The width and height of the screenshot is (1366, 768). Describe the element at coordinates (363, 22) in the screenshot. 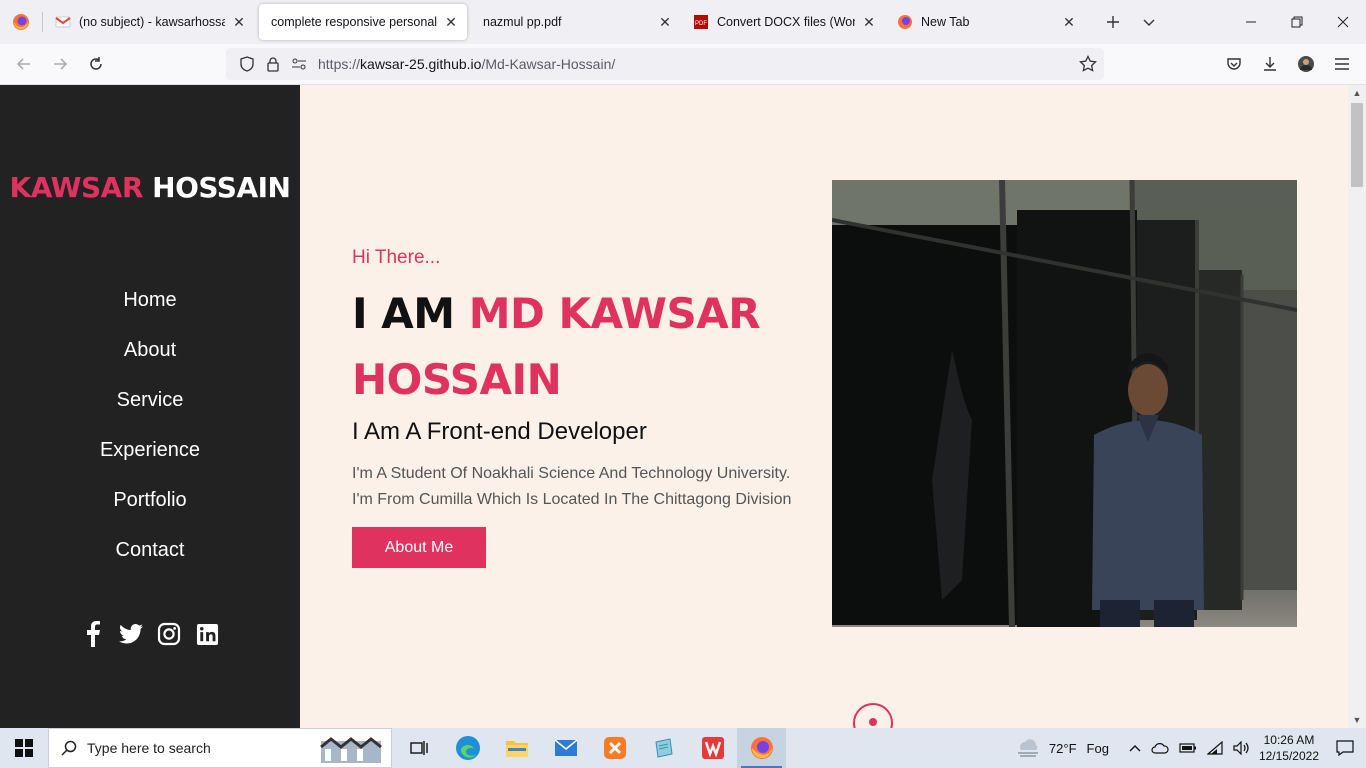

I see `tab-portfolio: complete responsive personal po ✕` at that location.